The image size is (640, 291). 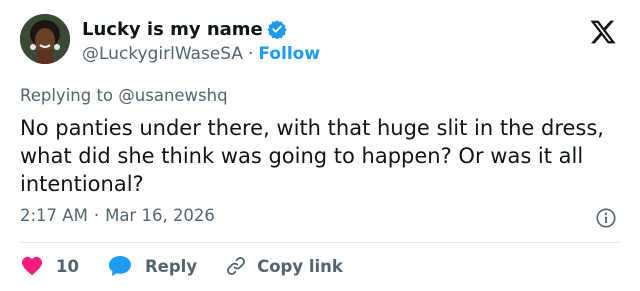 I want to click on author-name-row: Lucky is my name, so click(x=184, y=29).